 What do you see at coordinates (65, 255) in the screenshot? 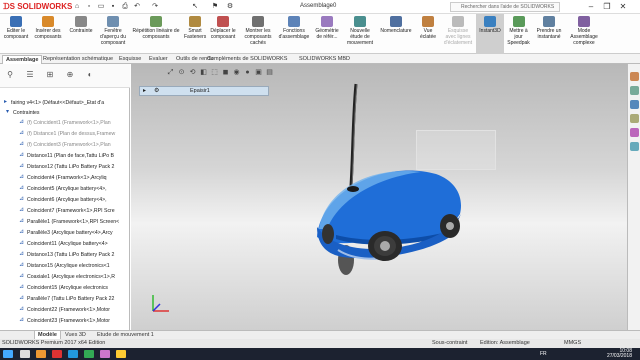
I see `tree-item-constraint: ⊿ Distance13 (Tattu LiPo Battery Pack 2` at bounding box center [65, 255].